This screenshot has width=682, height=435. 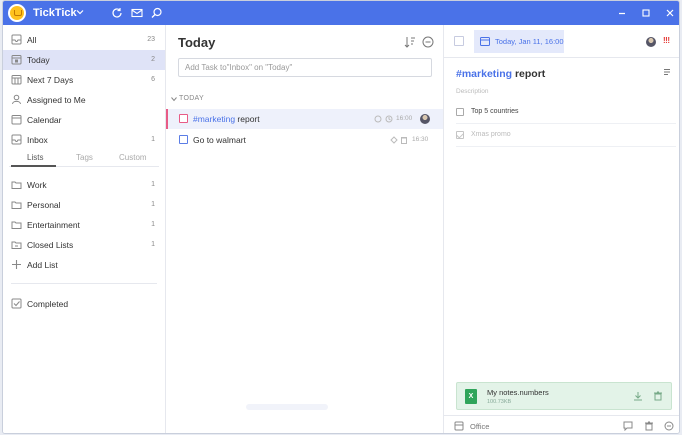 I want to click on attachment-size: 100.73KB, so click(x=499, y=402).